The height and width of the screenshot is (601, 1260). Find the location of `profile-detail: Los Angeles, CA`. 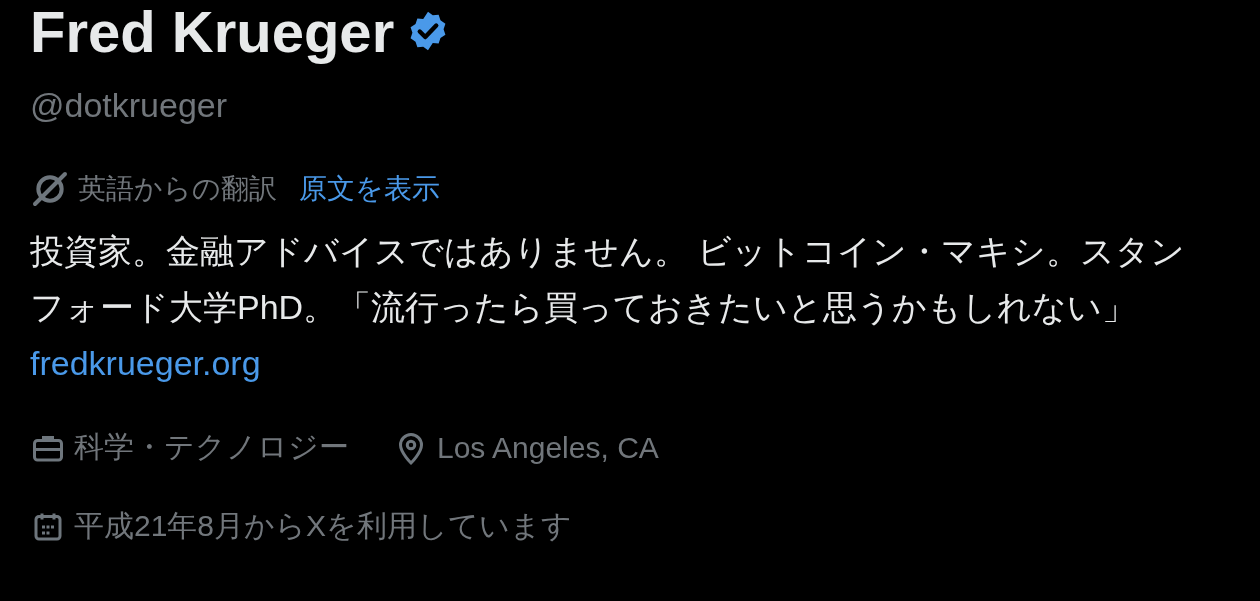

profile-detail: Los Angeles, CA is located at coordinates (548, 447).